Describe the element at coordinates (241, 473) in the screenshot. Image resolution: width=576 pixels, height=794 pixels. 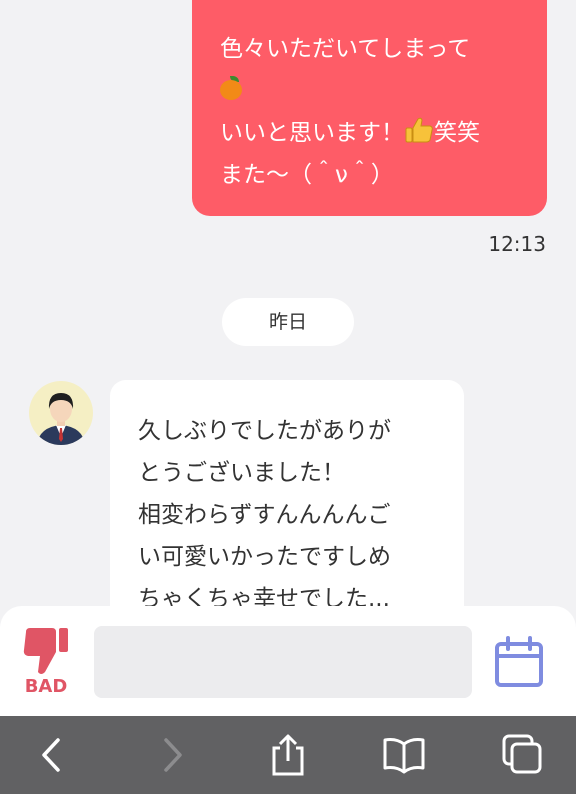
I see `message-line: とうございました！` at that location.